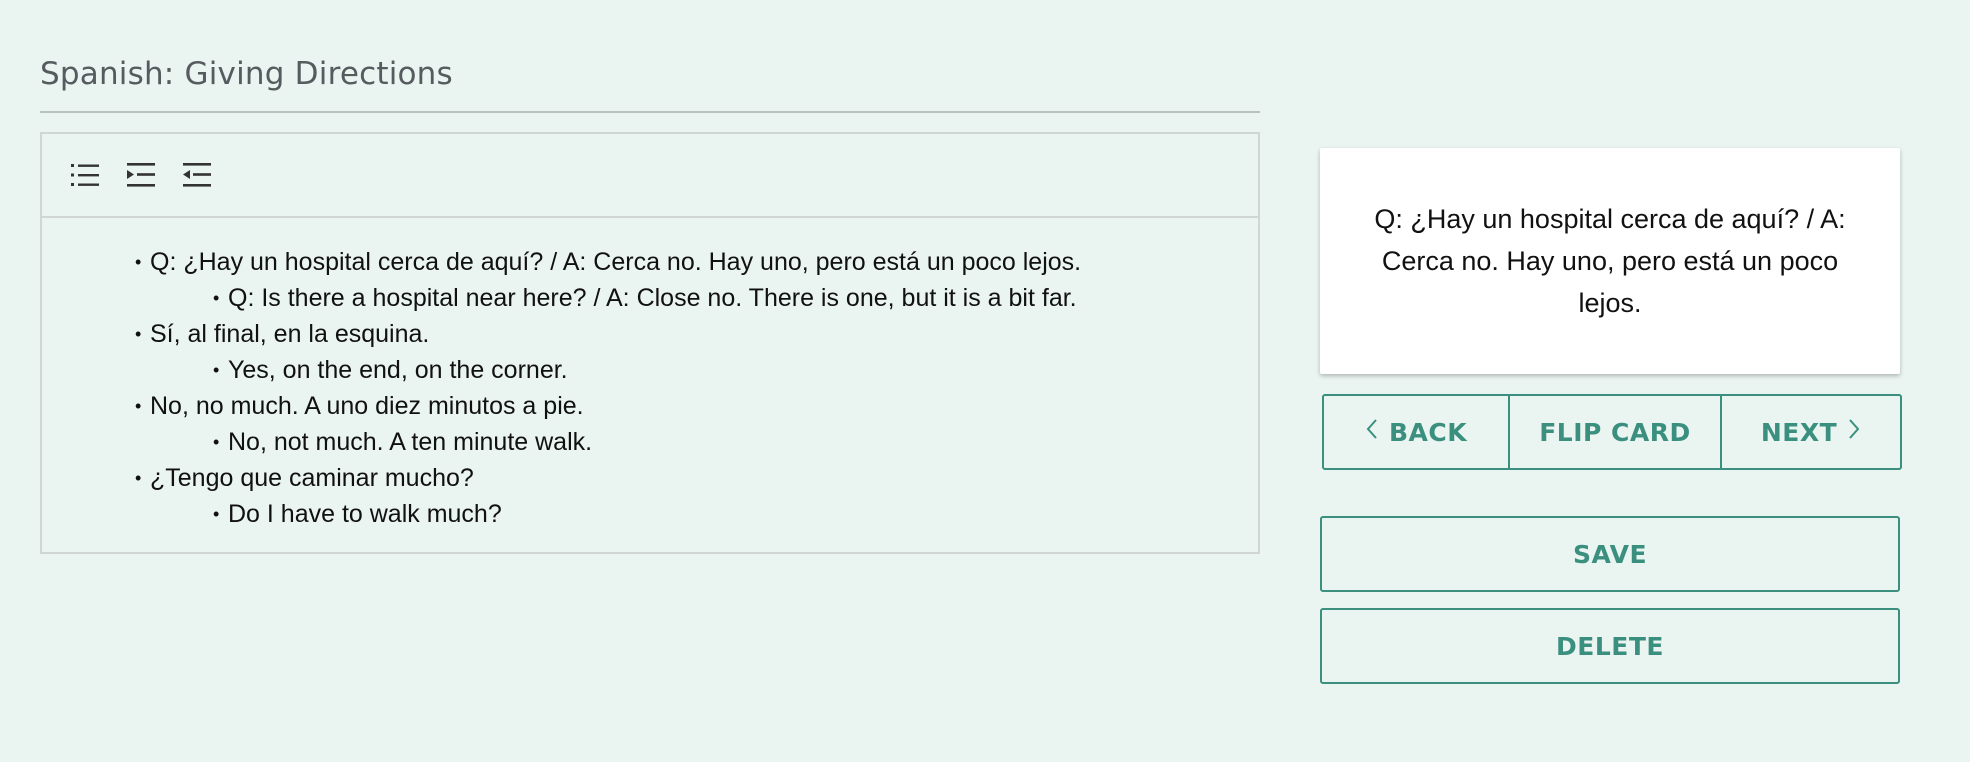 This screenshot has width=1970, height=762. Describe the element at coordinates (367, 406) in the screenshot. I see `list-item-text: No, no much. A uno diez minutos a pie.` at that location.